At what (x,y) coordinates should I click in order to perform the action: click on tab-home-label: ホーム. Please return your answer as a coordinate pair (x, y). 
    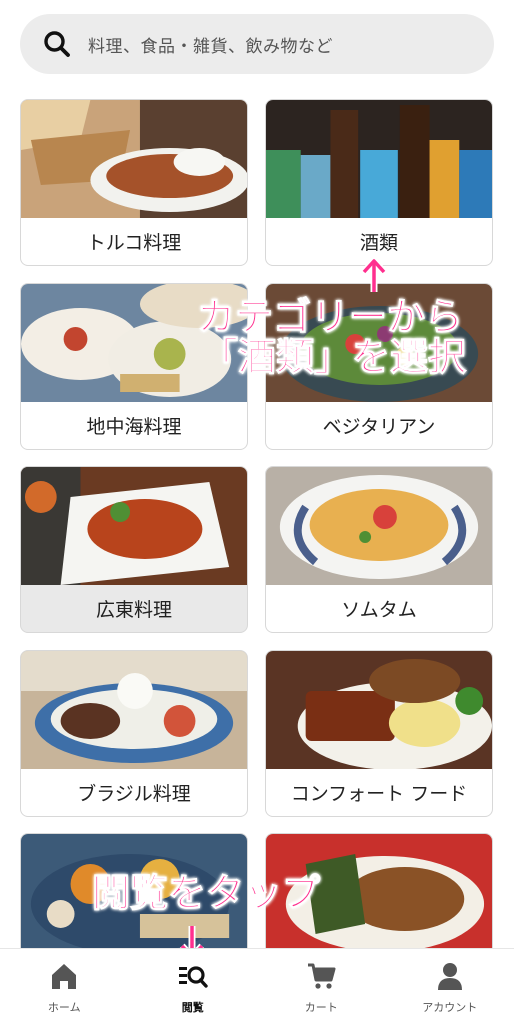
    Looking at the image, I should click on (64, 1007).